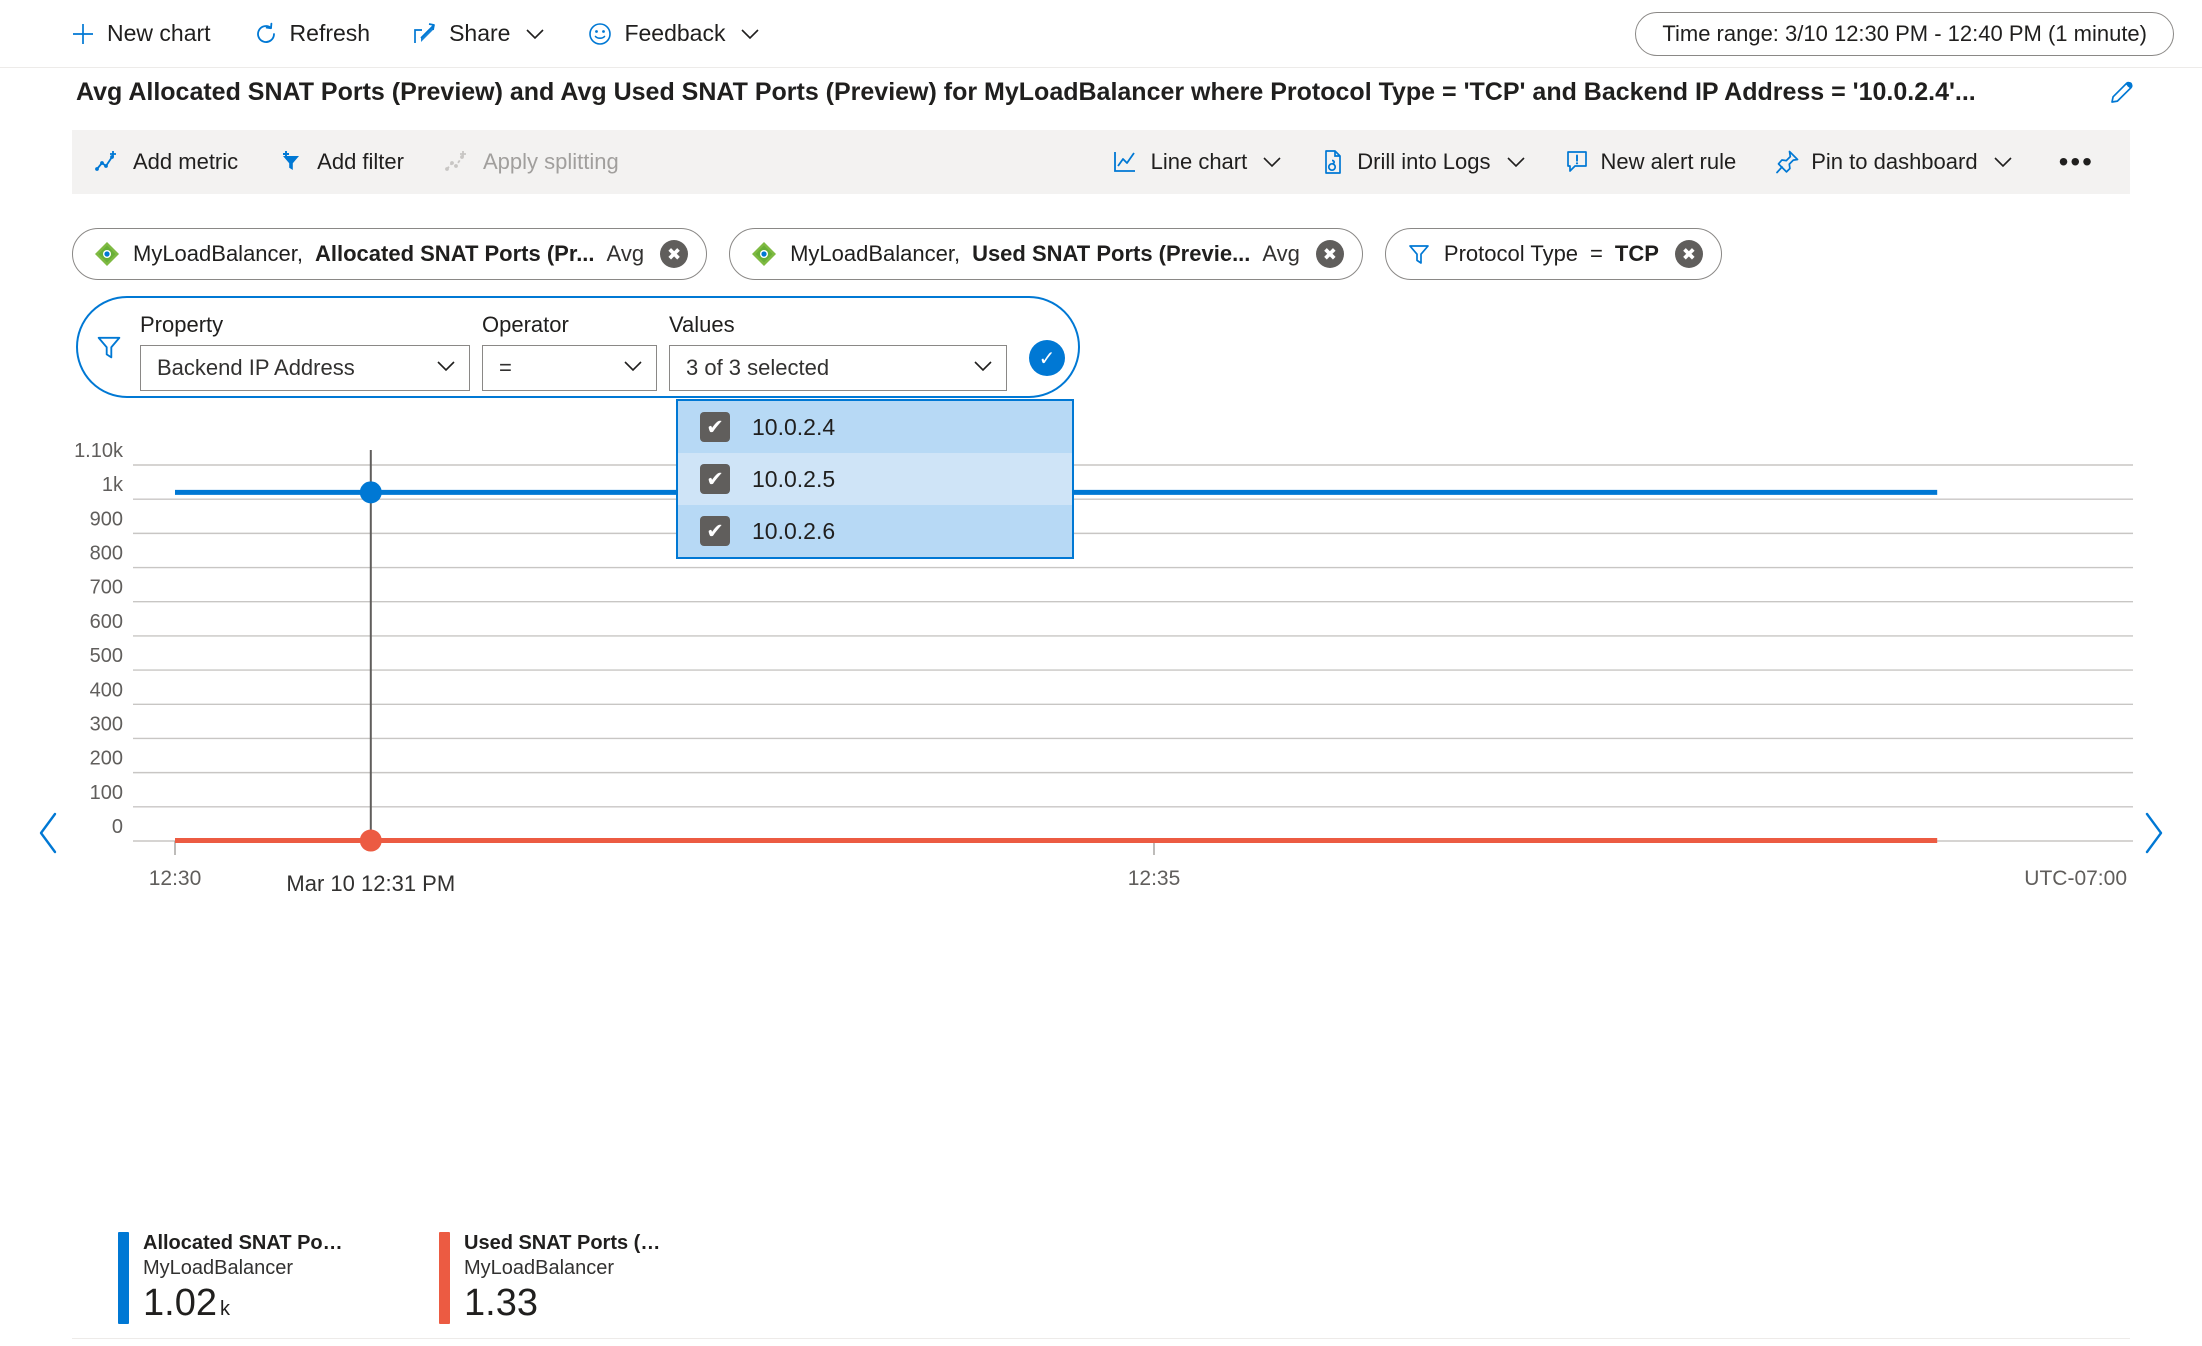 The width and height of the screenshot is (2202, 1346). I want to click on add-filter-icon, so click(292, 162).